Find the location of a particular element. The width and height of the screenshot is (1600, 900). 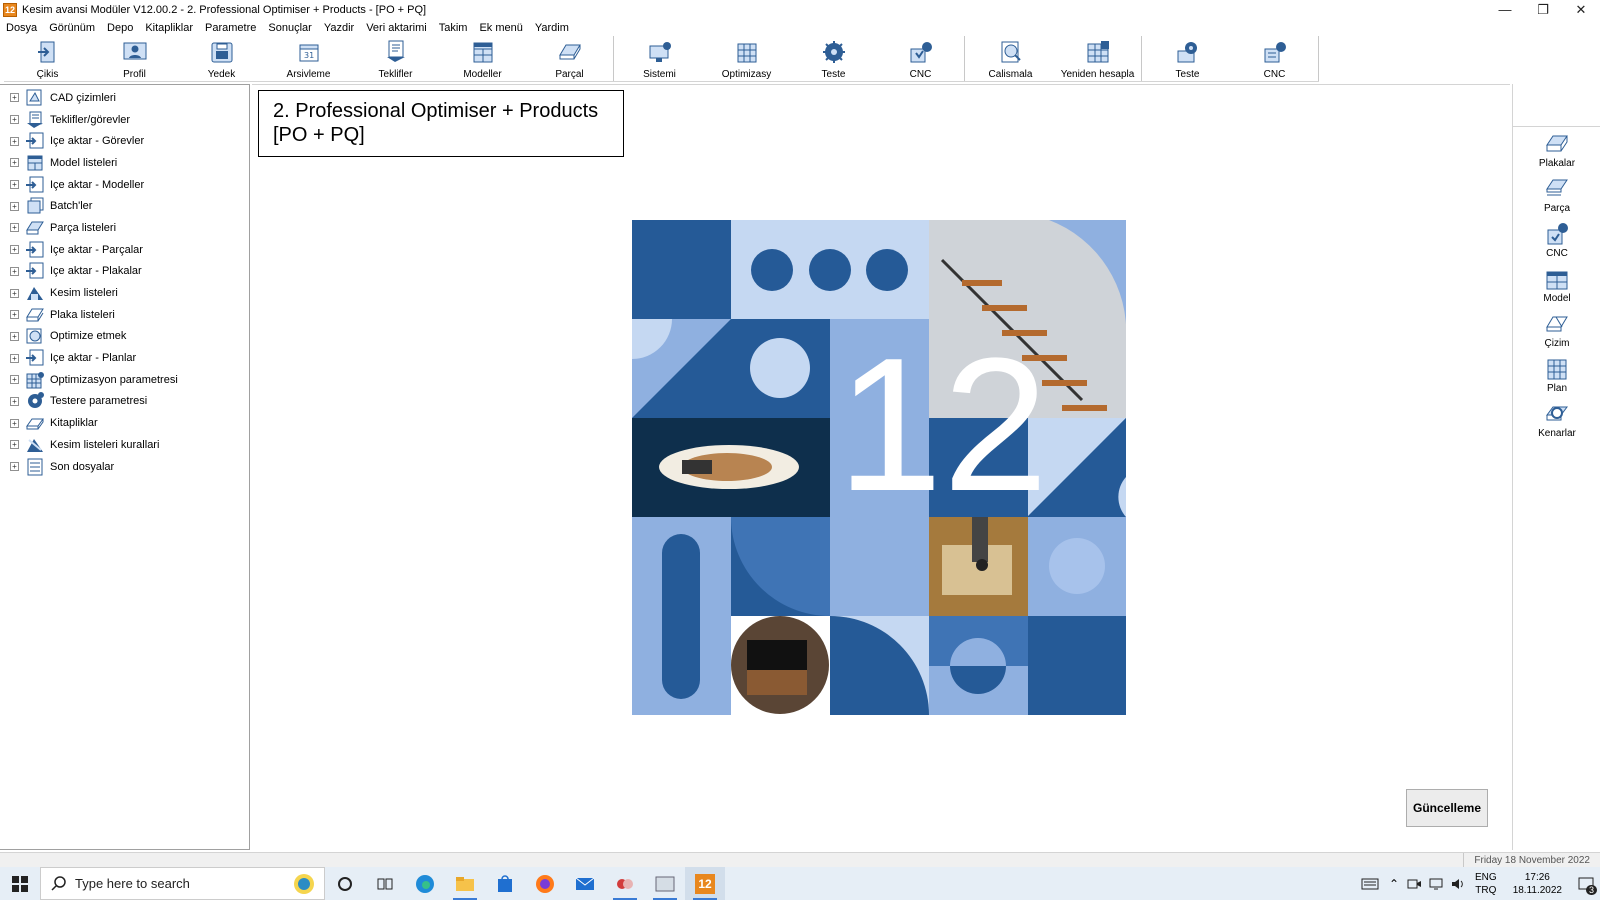

toolbar-cnc-button-2: CNC is located at coordinates (1274, 59).